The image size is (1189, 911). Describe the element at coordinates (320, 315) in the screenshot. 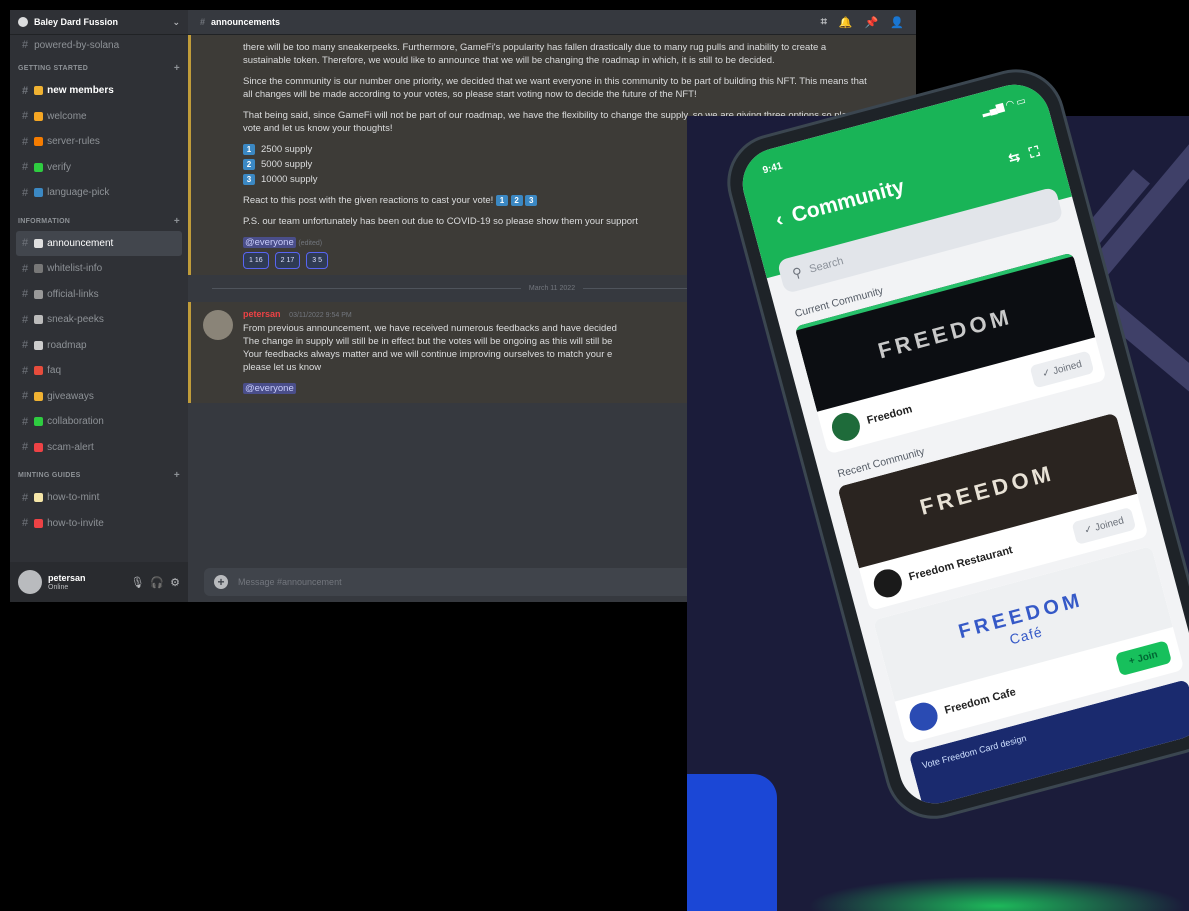

I see `timestamp: 03/11/2022 9:54 PM` at that location.